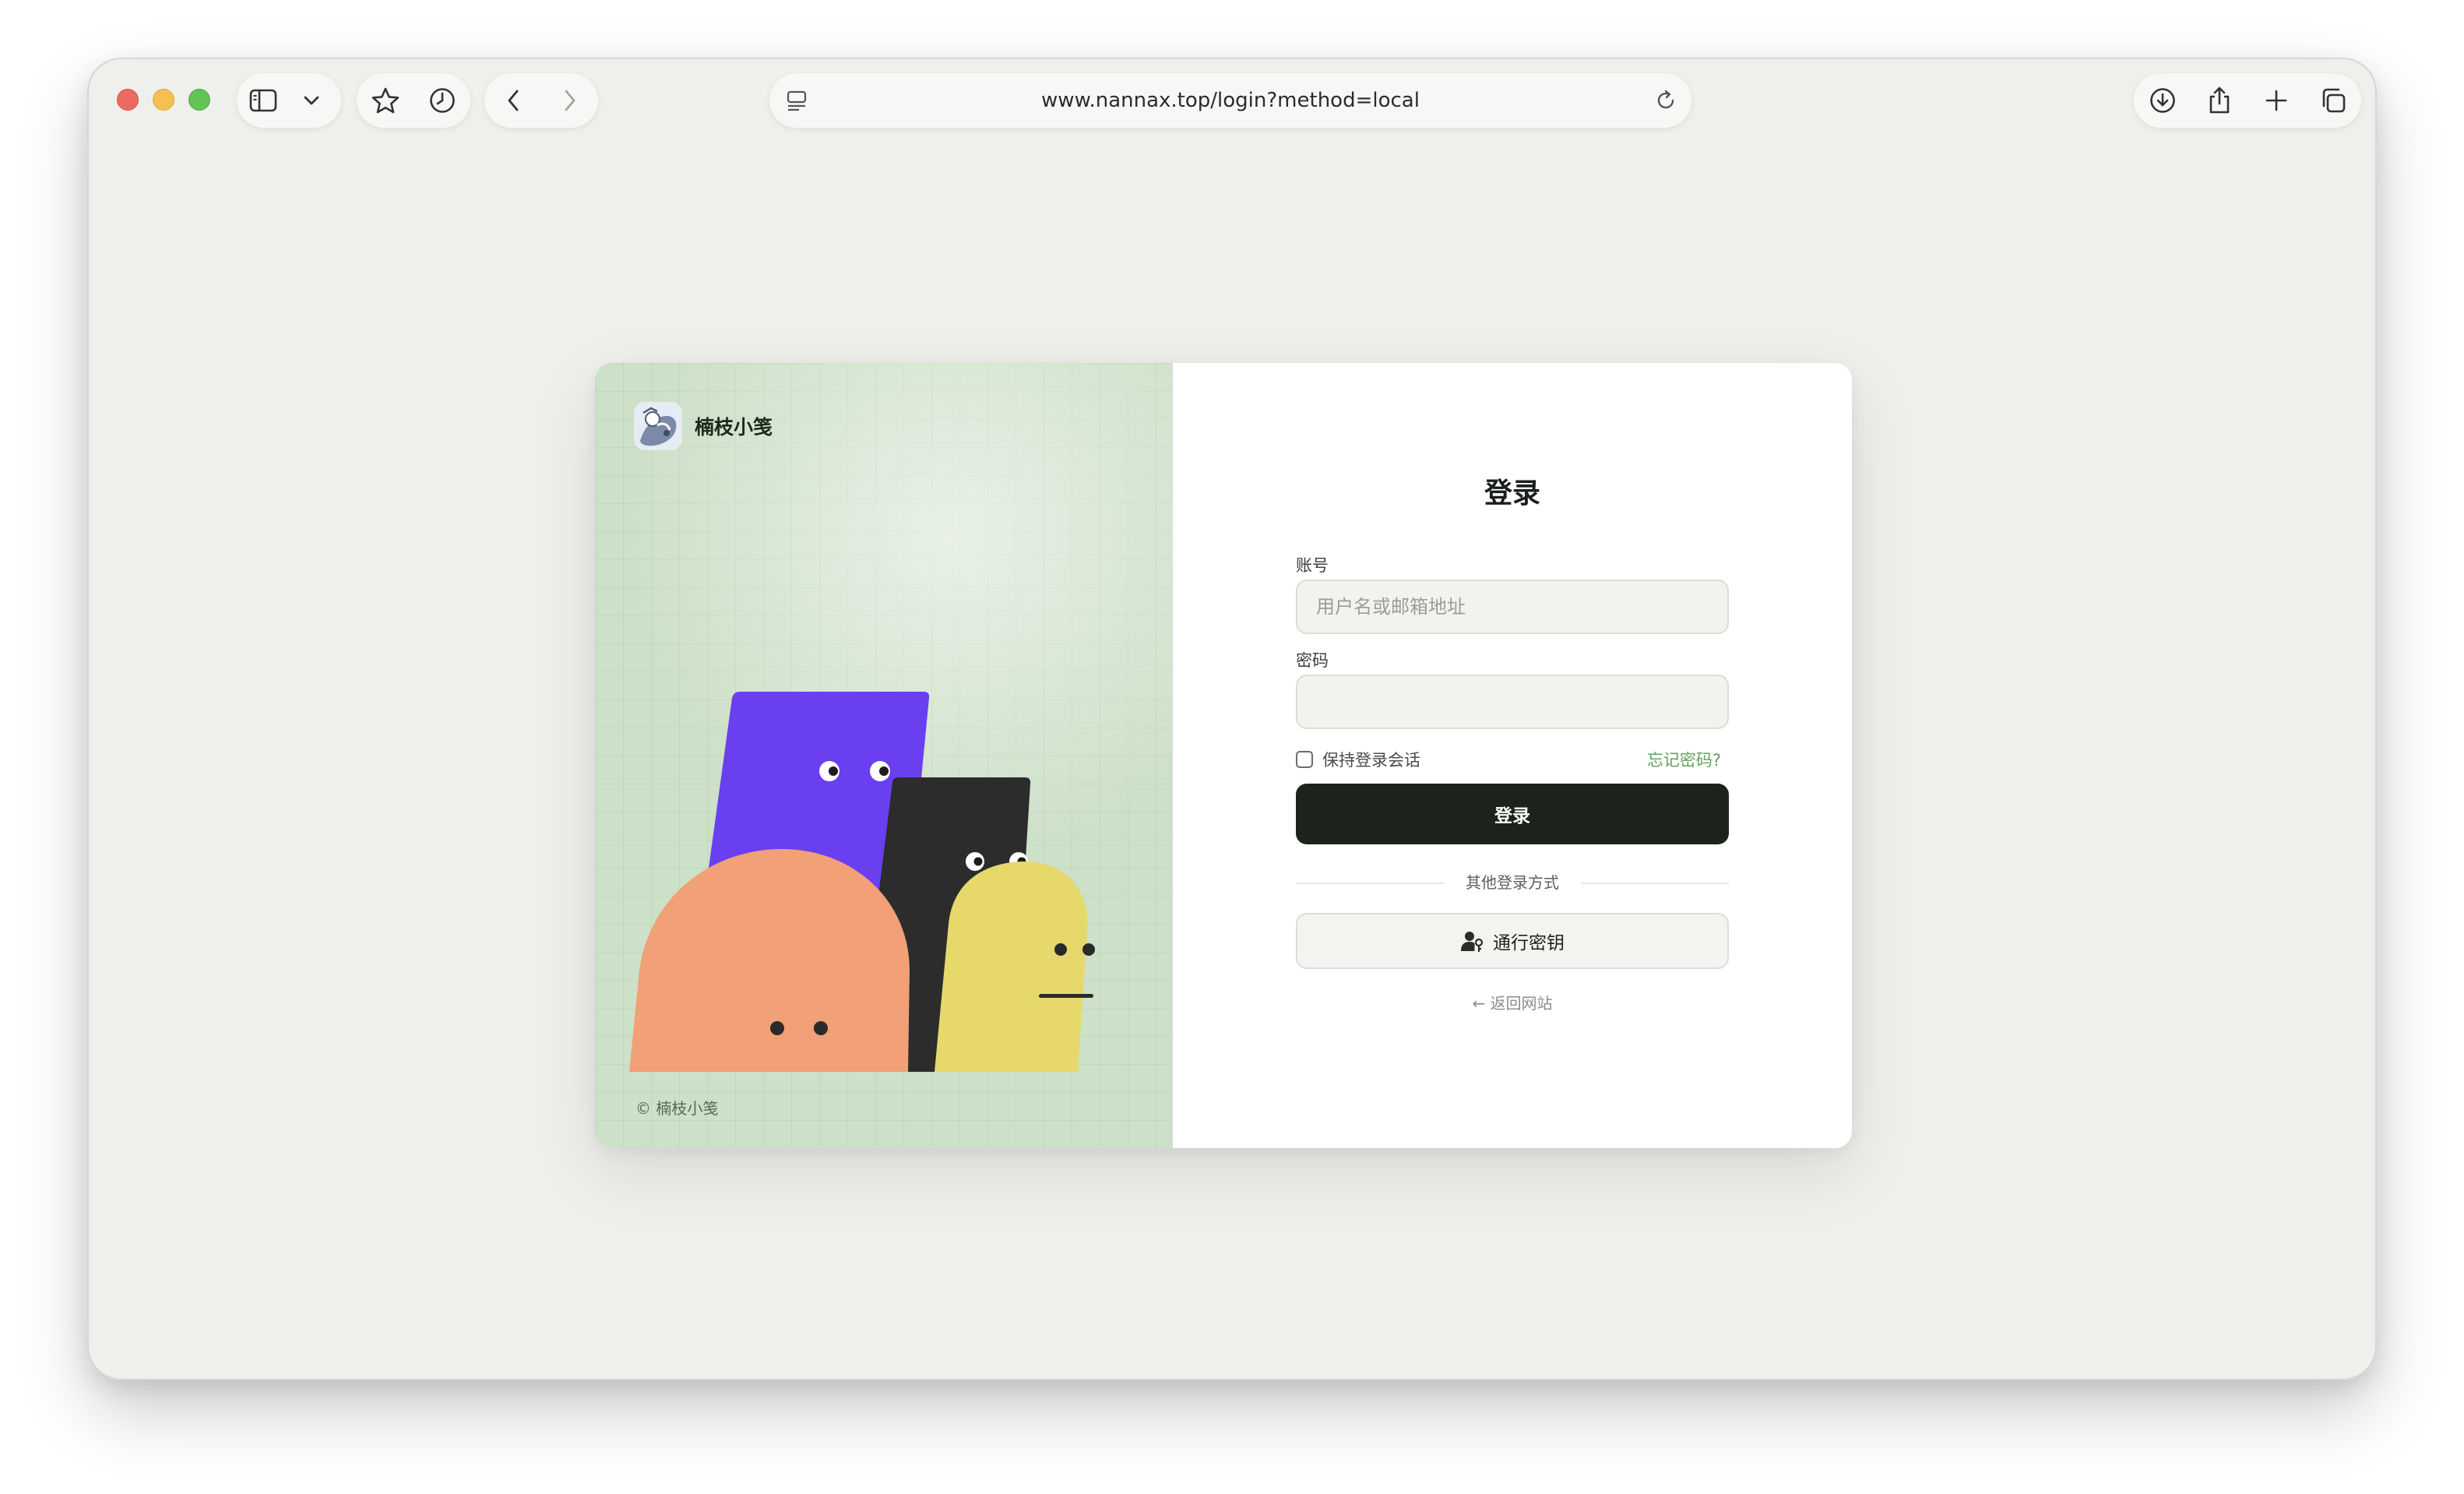 The height and width of the screenshot is (1494, 2464). I want to click on share-icon, so click(2219, 101).